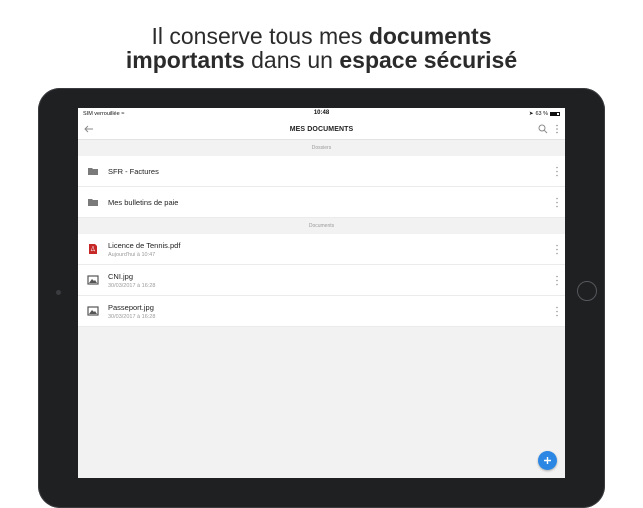 The height and width of the screenshot is (508, 643). What do you see at coordinates (260, 36) in the screenshot?
I see `headline-text: Il conserve tous mes` at bounding box center [260, 36].